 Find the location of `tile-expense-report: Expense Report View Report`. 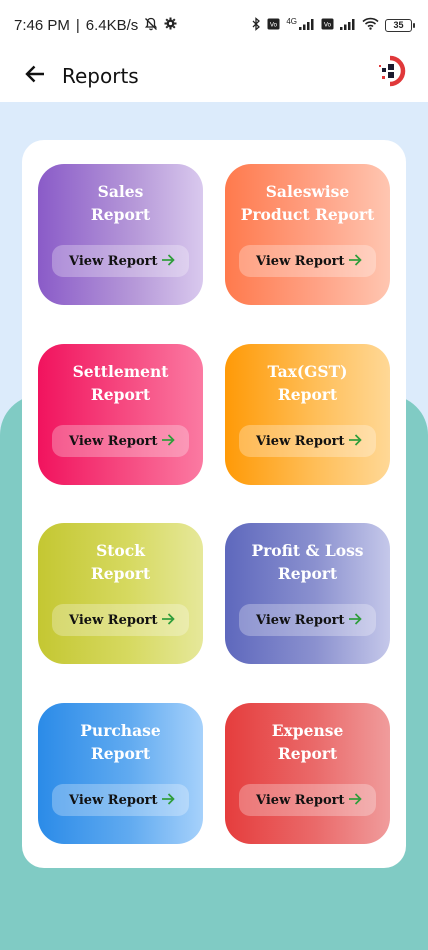

tile-expense-report: Expense Report View Report is located at coordinates (307, 773).